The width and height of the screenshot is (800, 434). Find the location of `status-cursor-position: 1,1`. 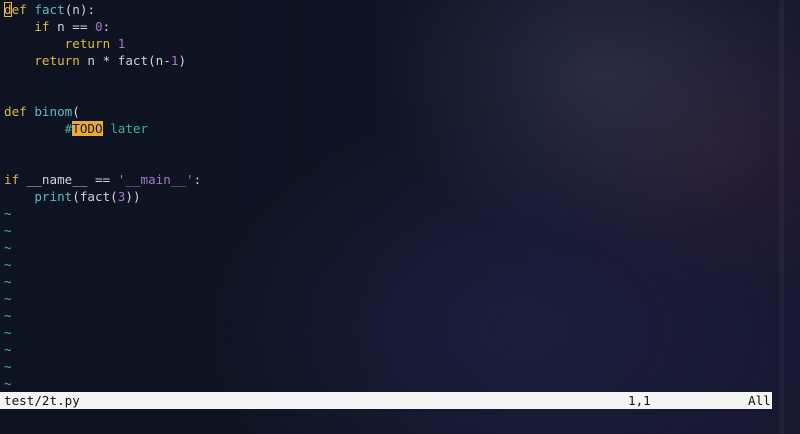

status-cursor-position: 1,1 is located at coordinates (639, 400).